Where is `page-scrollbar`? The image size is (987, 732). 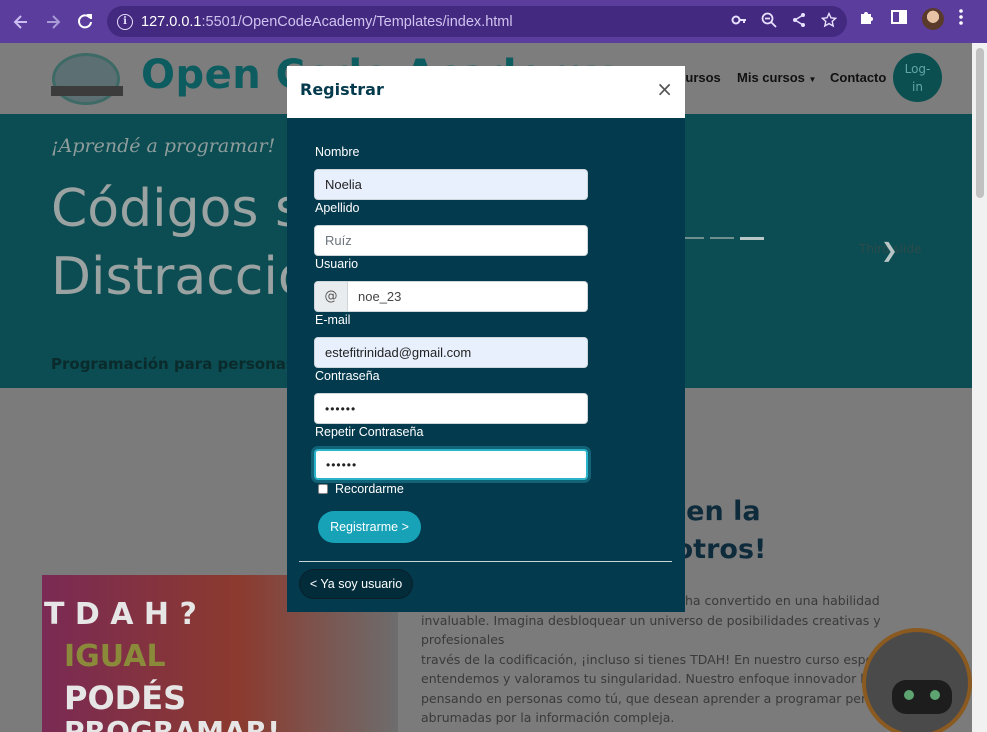
page-scrollbar is located at coordinates (979, 387).